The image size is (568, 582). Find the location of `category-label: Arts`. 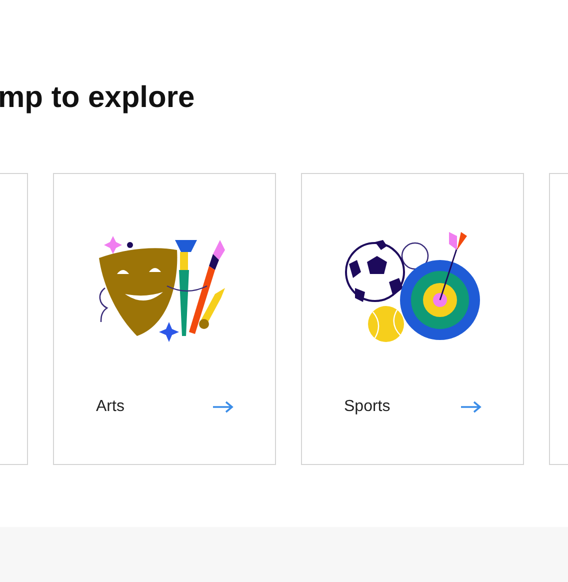

category-label: Arts is located at coordinates (110, 407).